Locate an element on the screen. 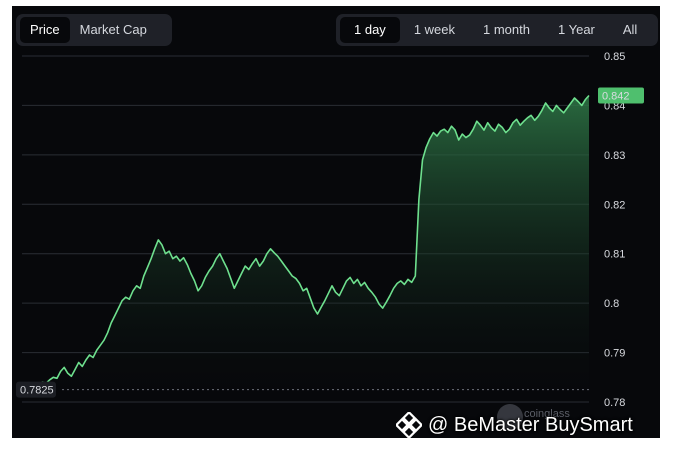 This screenshot has width=673, height=452. y-tick-label: 0.81 is located at coordinates (614, 255).